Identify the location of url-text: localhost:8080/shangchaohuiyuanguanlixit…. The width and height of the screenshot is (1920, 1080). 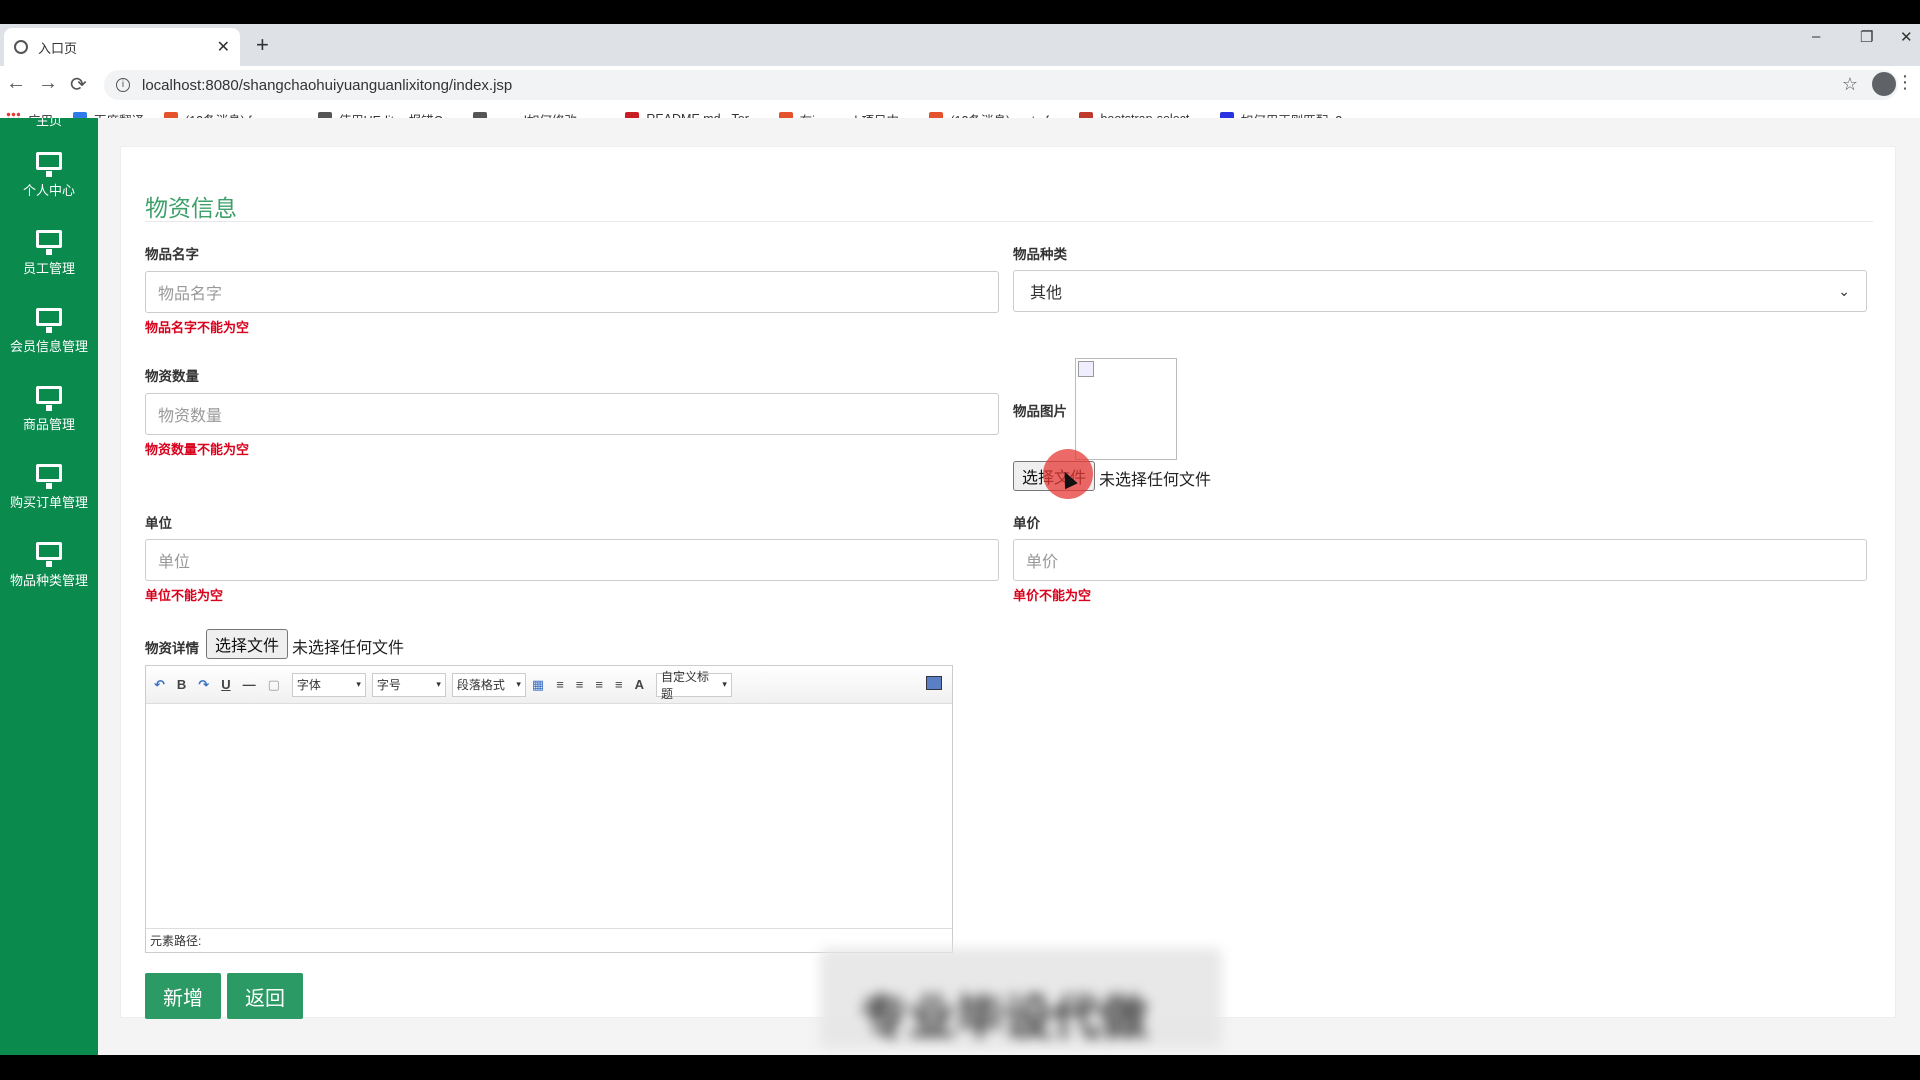
(327, 85).